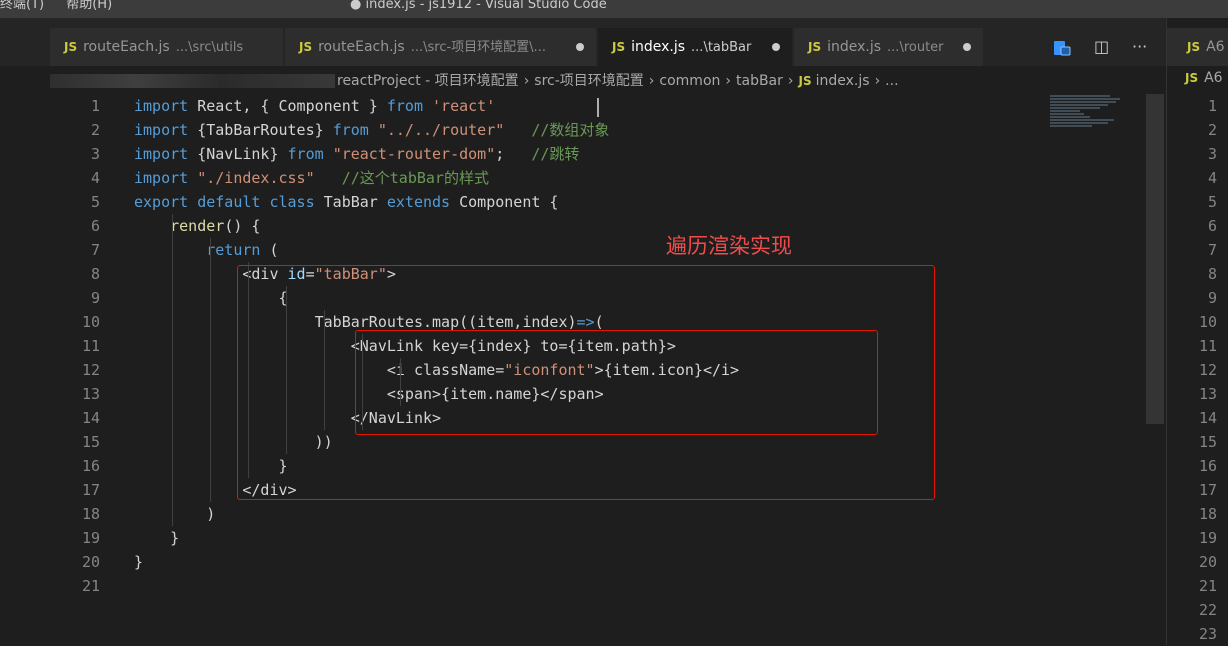  Describe the element at coordinates (843, 81) in the screenshot. I see `breadcrumb-file: index.js` at that location.